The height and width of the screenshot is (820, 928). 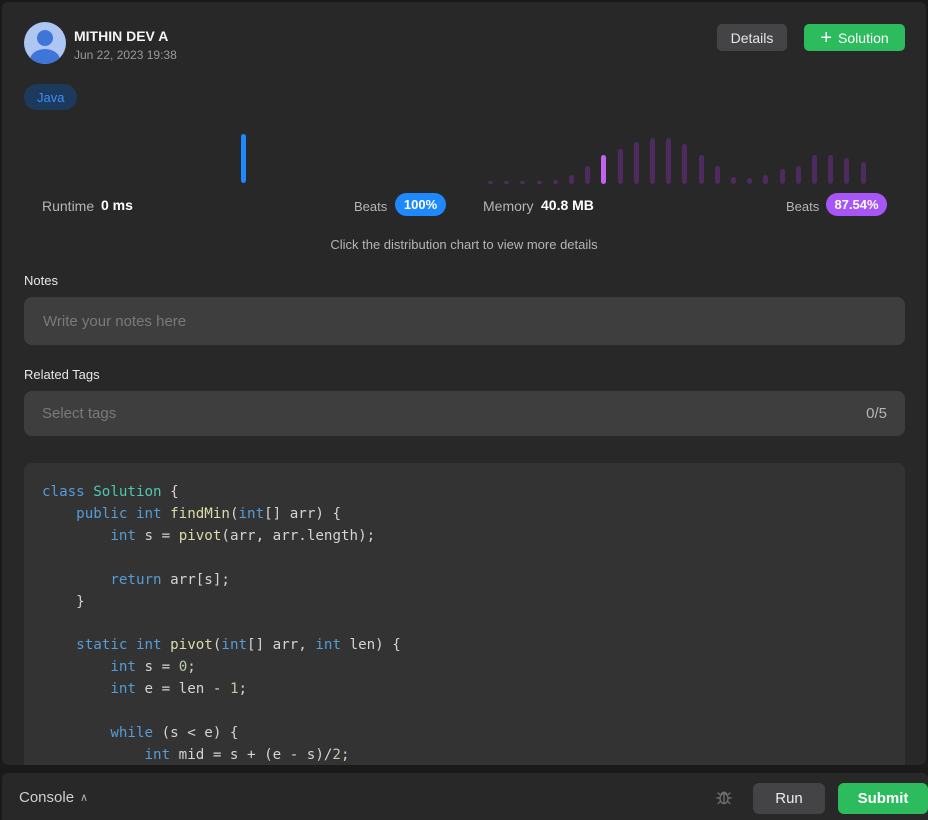 I want to click on bug-icon, so click(x=724, y=797).